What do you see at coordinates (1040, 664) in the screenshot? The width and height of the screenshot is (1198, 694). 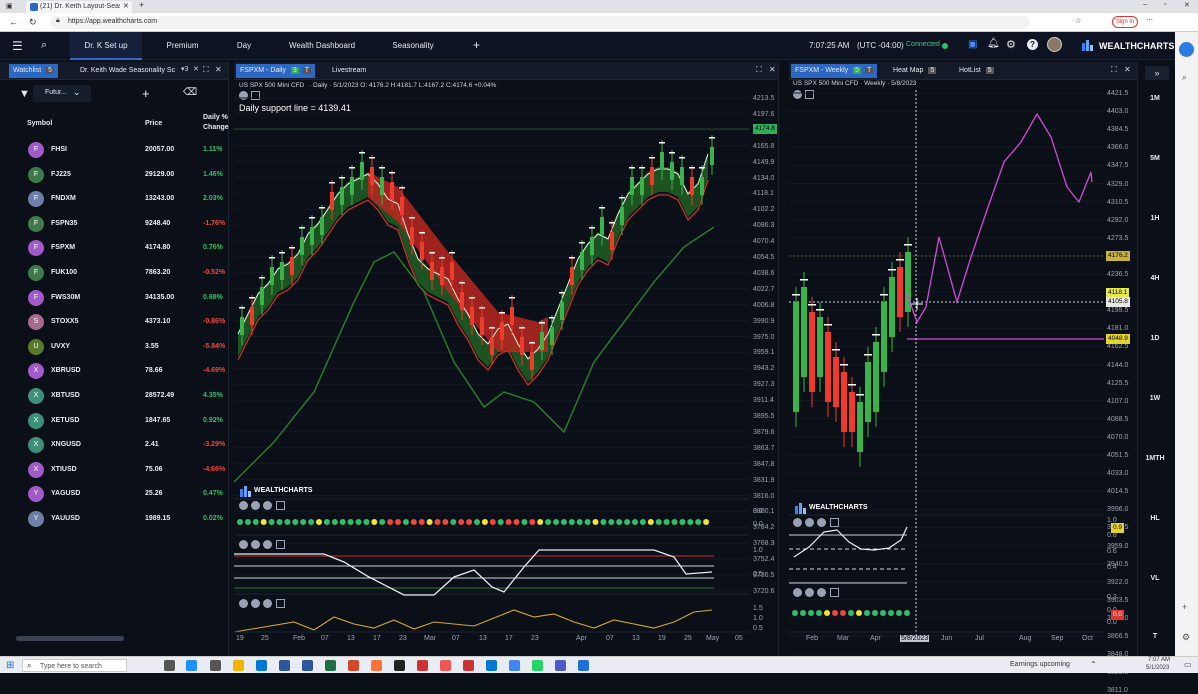 I see `news-widget: Earnings upcoming` at bounding box center [1040, 664].